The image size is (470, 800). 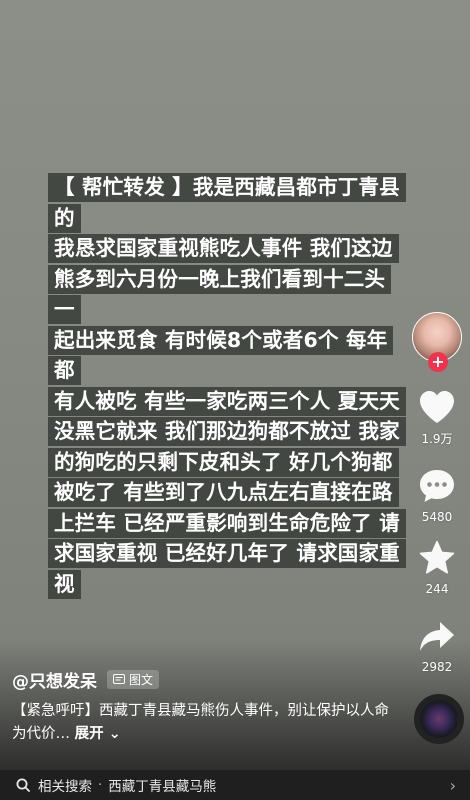 What do you see at coordinates (438, 362) in the screenshot?
I see `follow-plus-icon: +` at bounding box center [438, 362].